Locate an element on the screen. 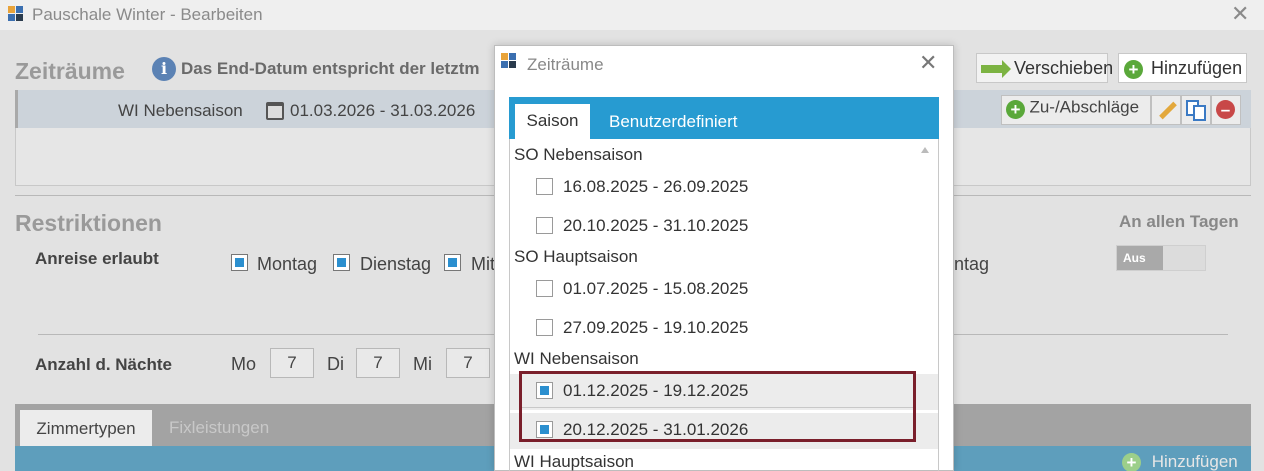 The height and width of the screenshot is (471, 1264). all-days-label: An allen Tagen is located at coordinates (1179, 221).